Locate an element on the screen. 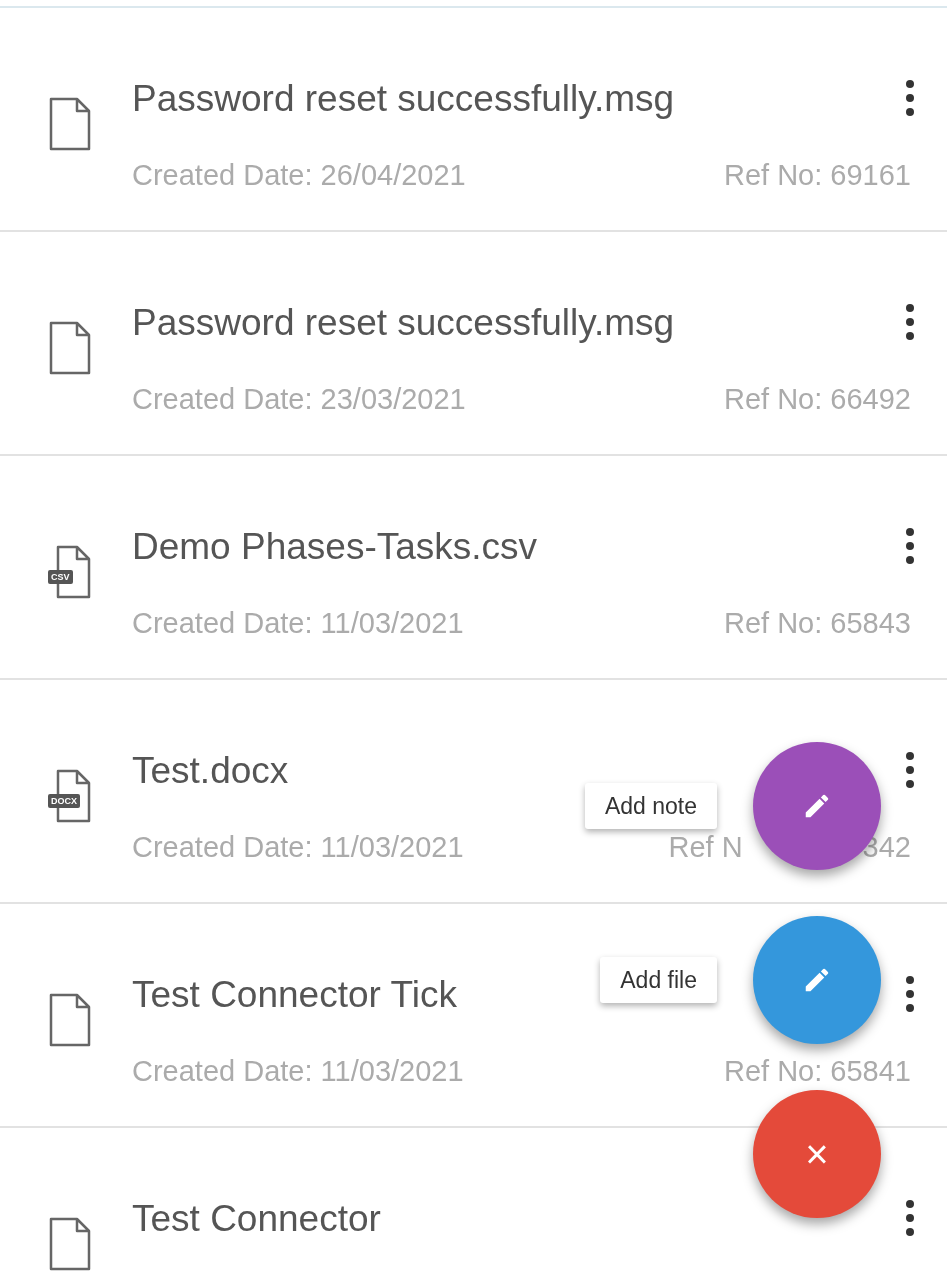  add-file-button is located at coordinates (817, 980).